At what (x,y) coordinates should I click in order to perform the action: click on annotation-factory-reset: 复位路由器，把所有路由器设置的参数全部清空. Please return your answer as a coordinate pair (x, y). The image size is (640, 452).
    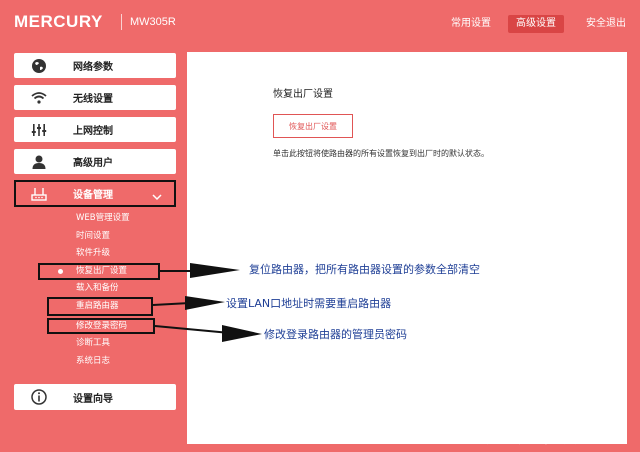
    Looking at the image, I should click on (364, 269).